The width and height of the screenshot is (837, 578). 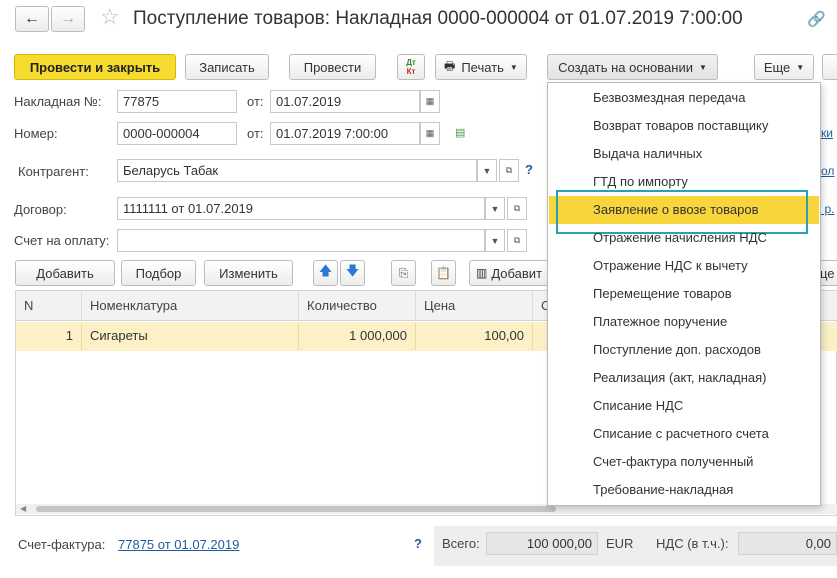 What do you see at coordinates (684, 462) in the screenshot?
I see `menu-item-invoice-received: Счет-фактура полученный` at bounding box center [684, 462].